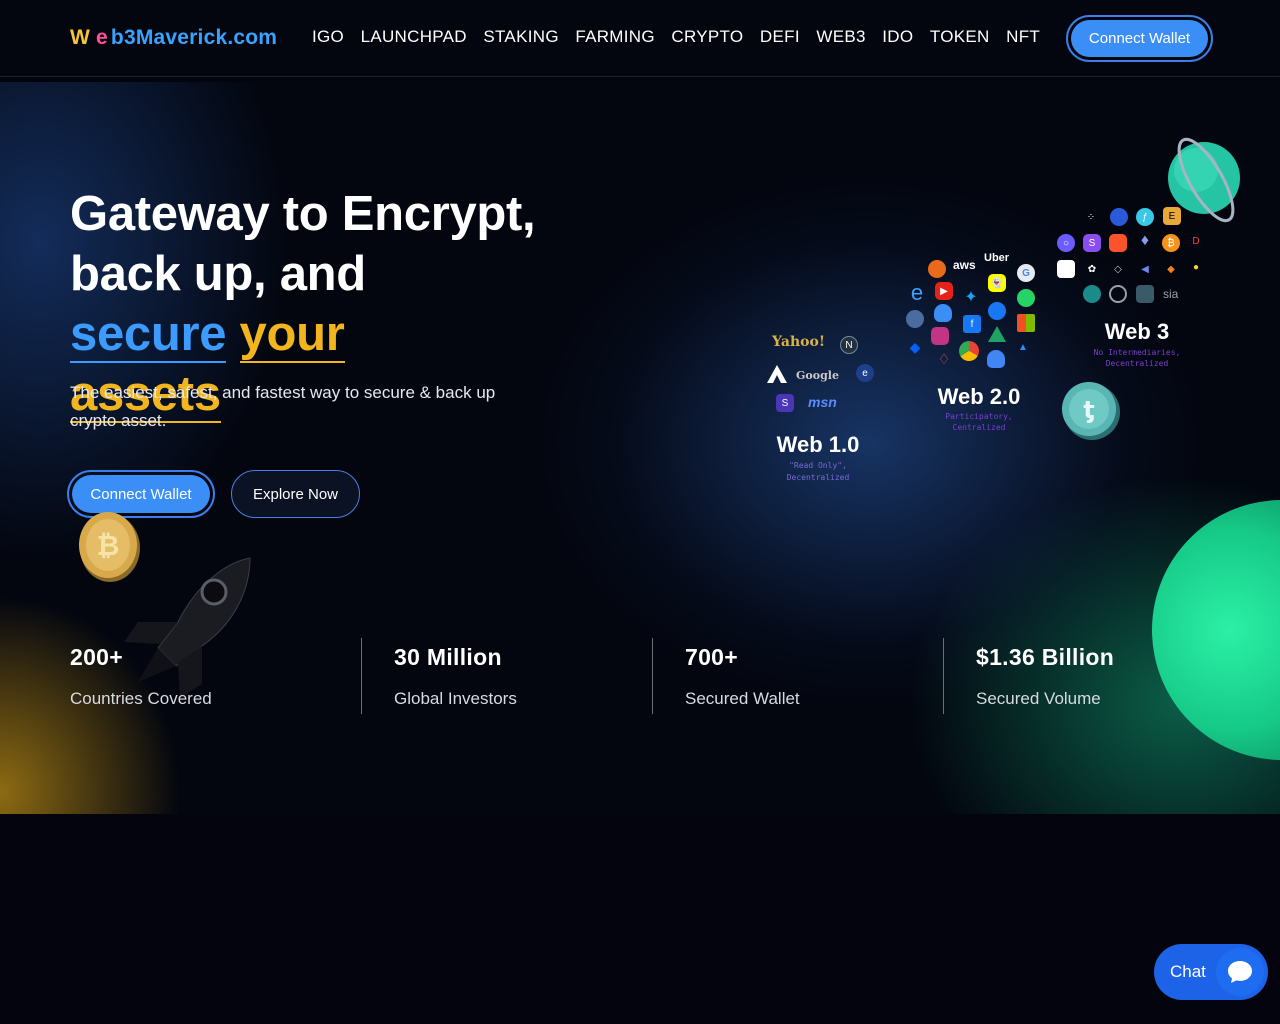 The height and width of the screenshot is (1024, 1280). Describe the element at coordinates (141, 676) in the screenshot. I see `stat-countries: 200+ Countries Covered` at that location.